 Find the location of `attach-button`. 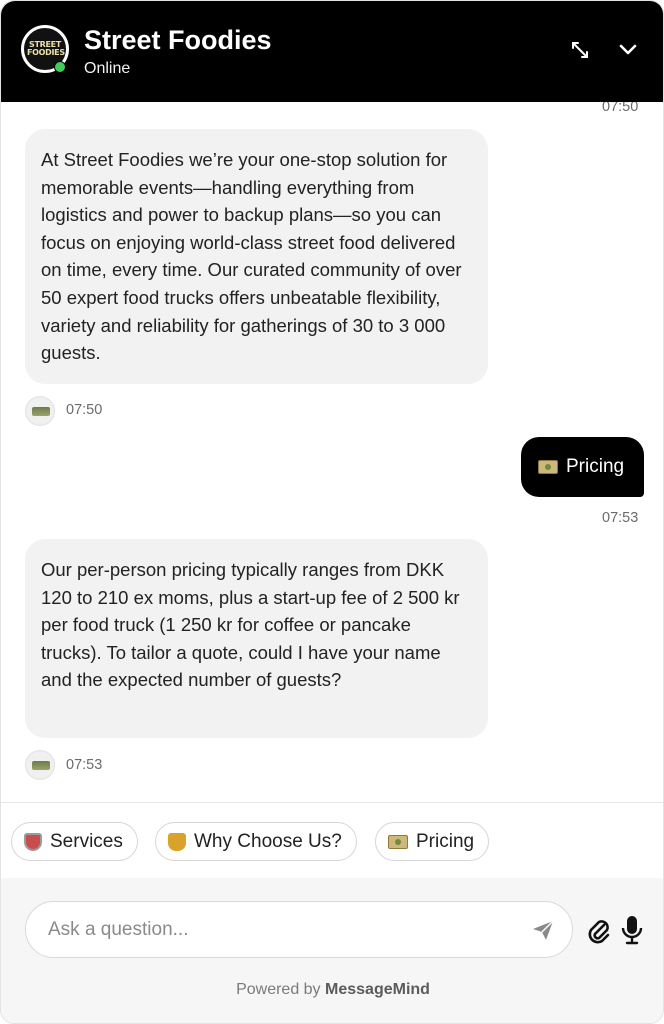

attach-button is located at coordinates (599, 930).